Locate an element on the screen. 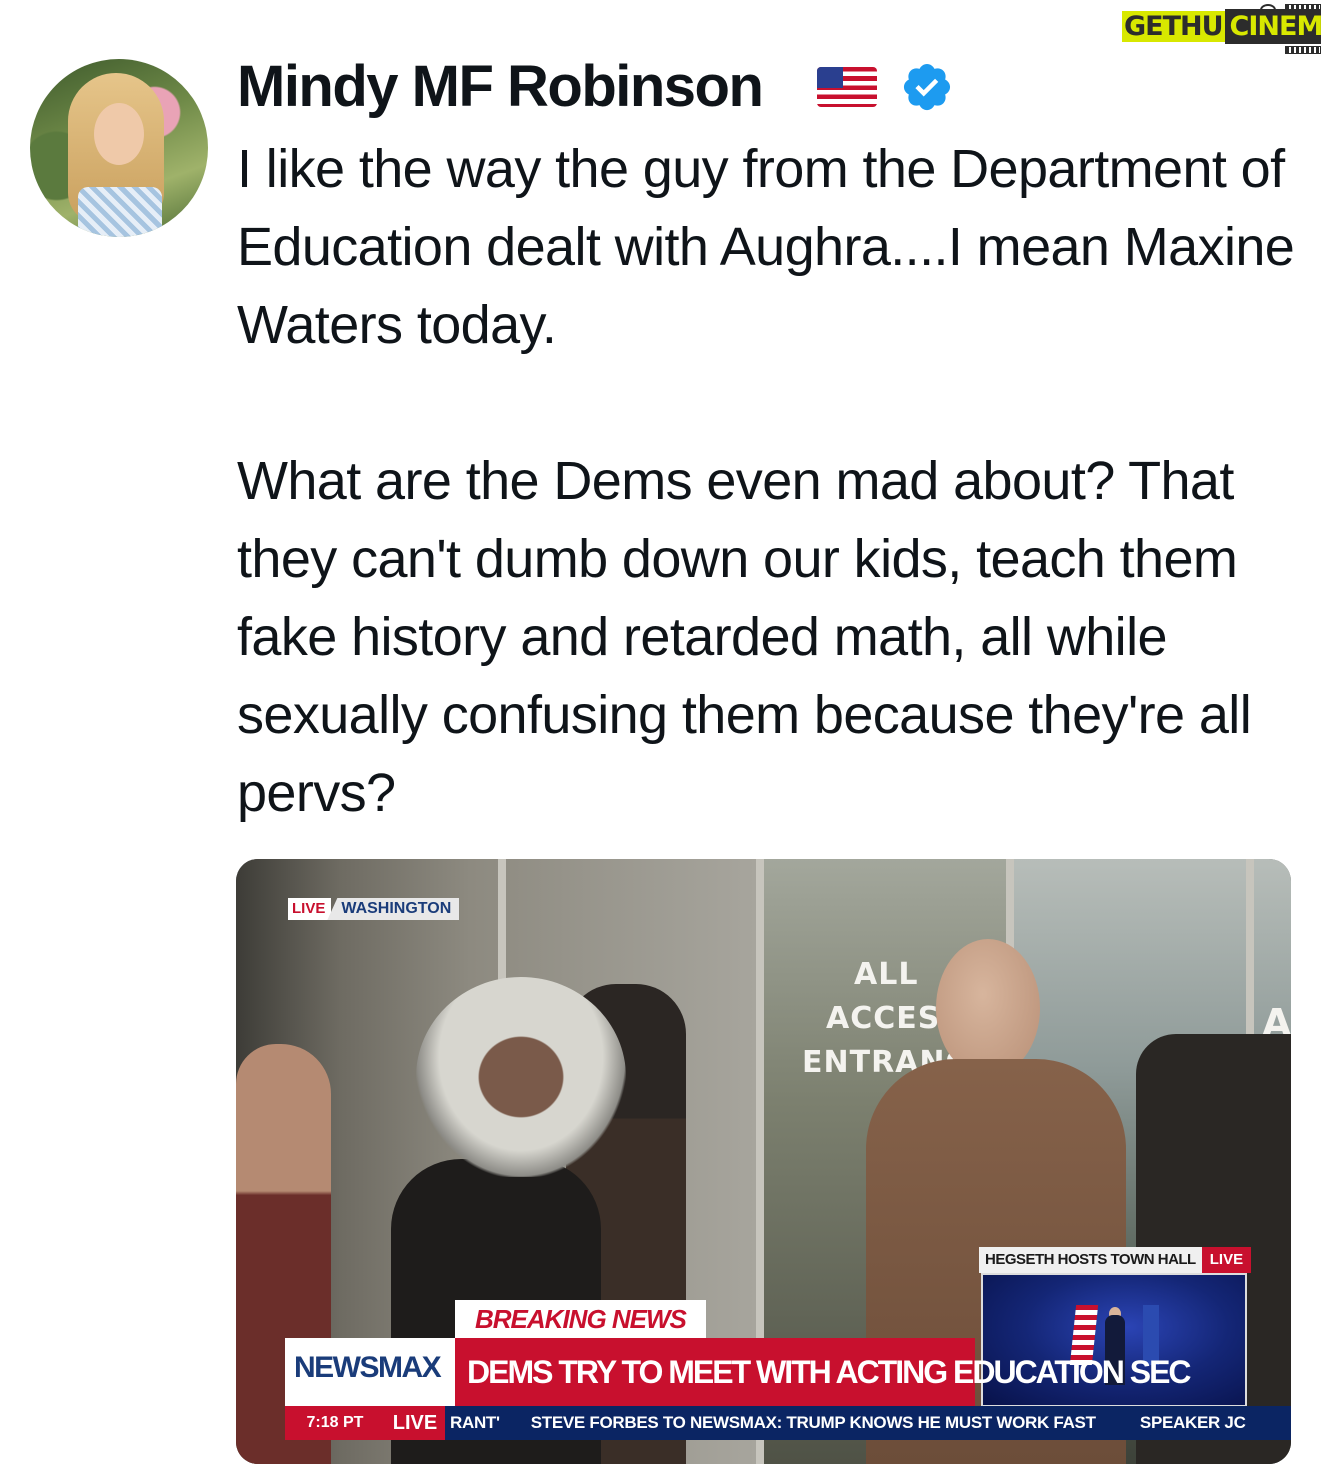 The width and height of the screenshot is (1321, 1483). us-flag-icon is located at coordinates (847, 87).